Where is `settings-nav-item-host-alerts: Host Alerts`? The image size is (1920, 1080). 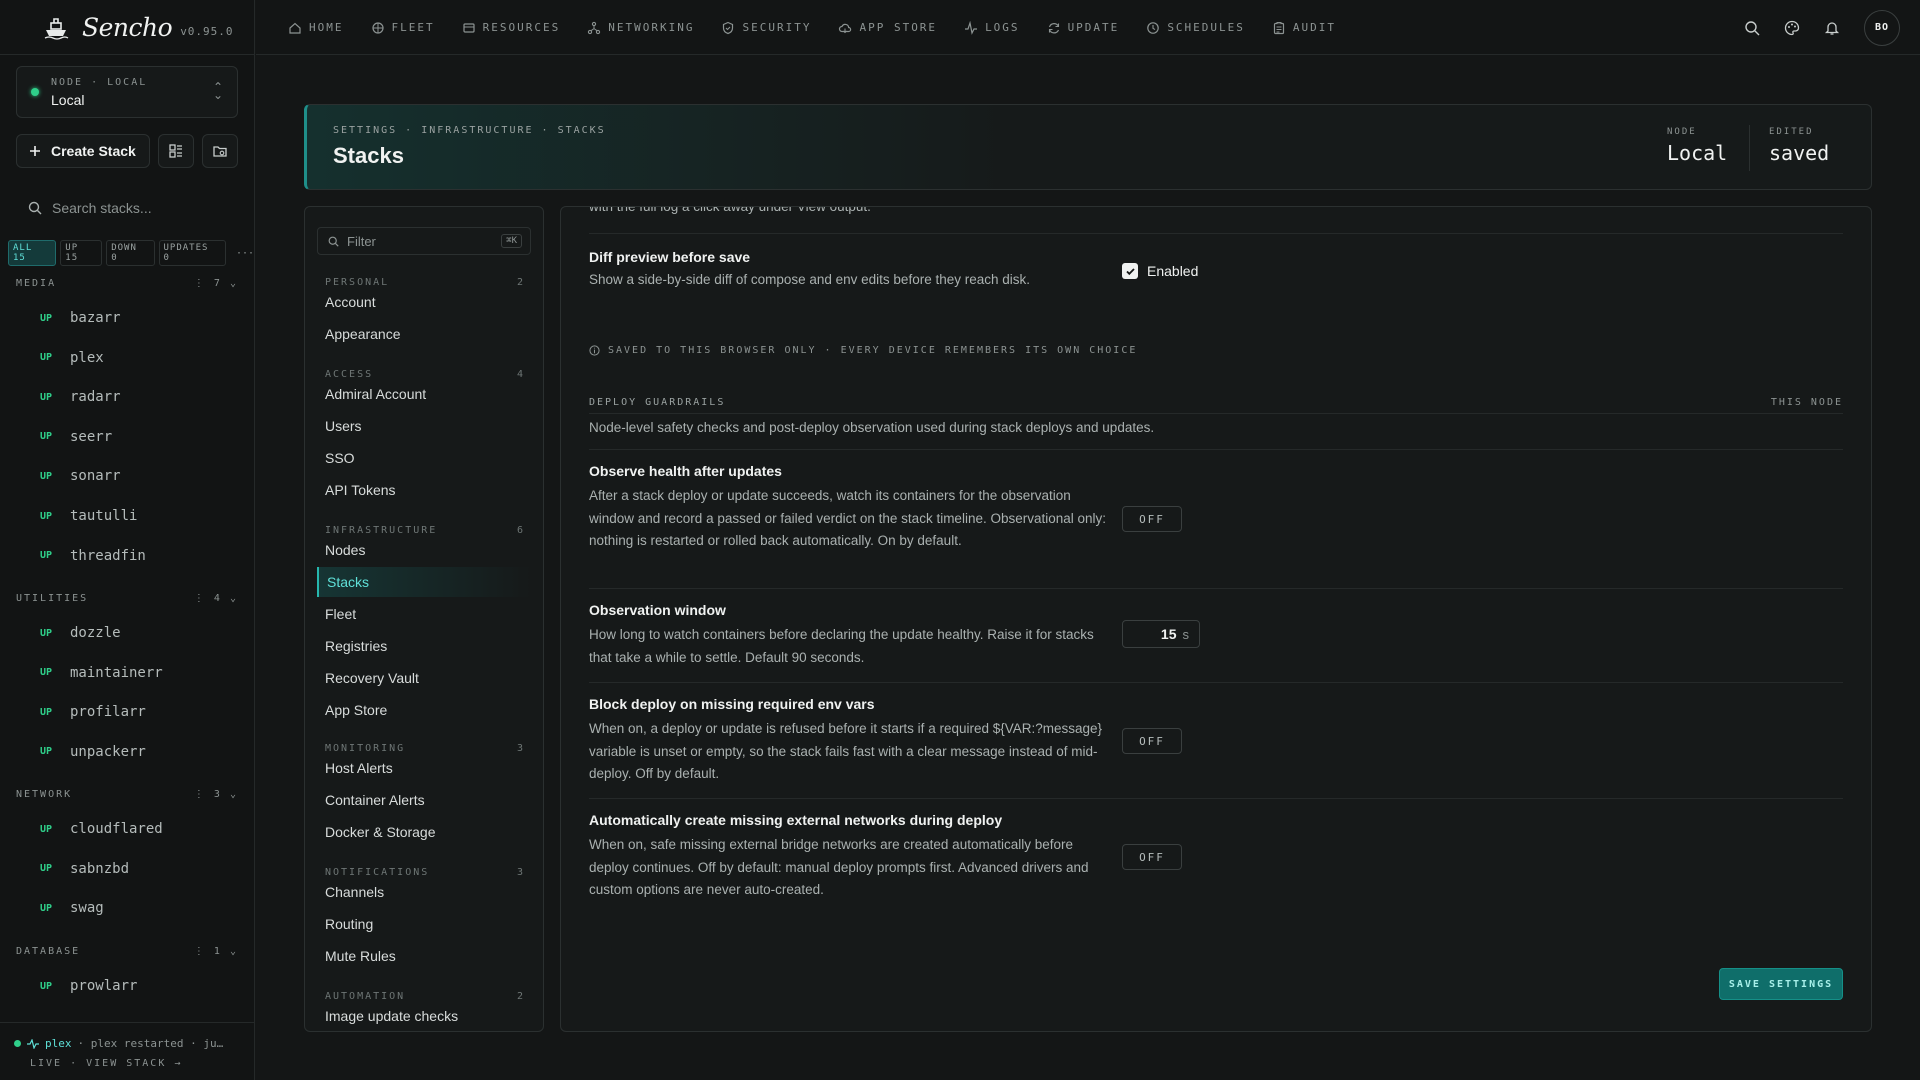 settings-nav-item-host-alerts: Host Alerts is located at coordinates (359, 768).